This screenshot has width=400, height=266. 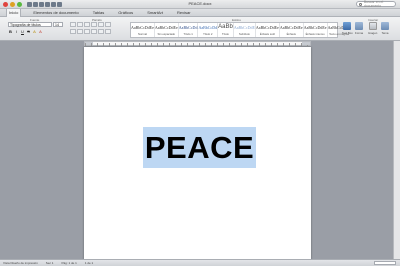 I want to click on section-indicator: Sec 1, so click(x=49, y=263).